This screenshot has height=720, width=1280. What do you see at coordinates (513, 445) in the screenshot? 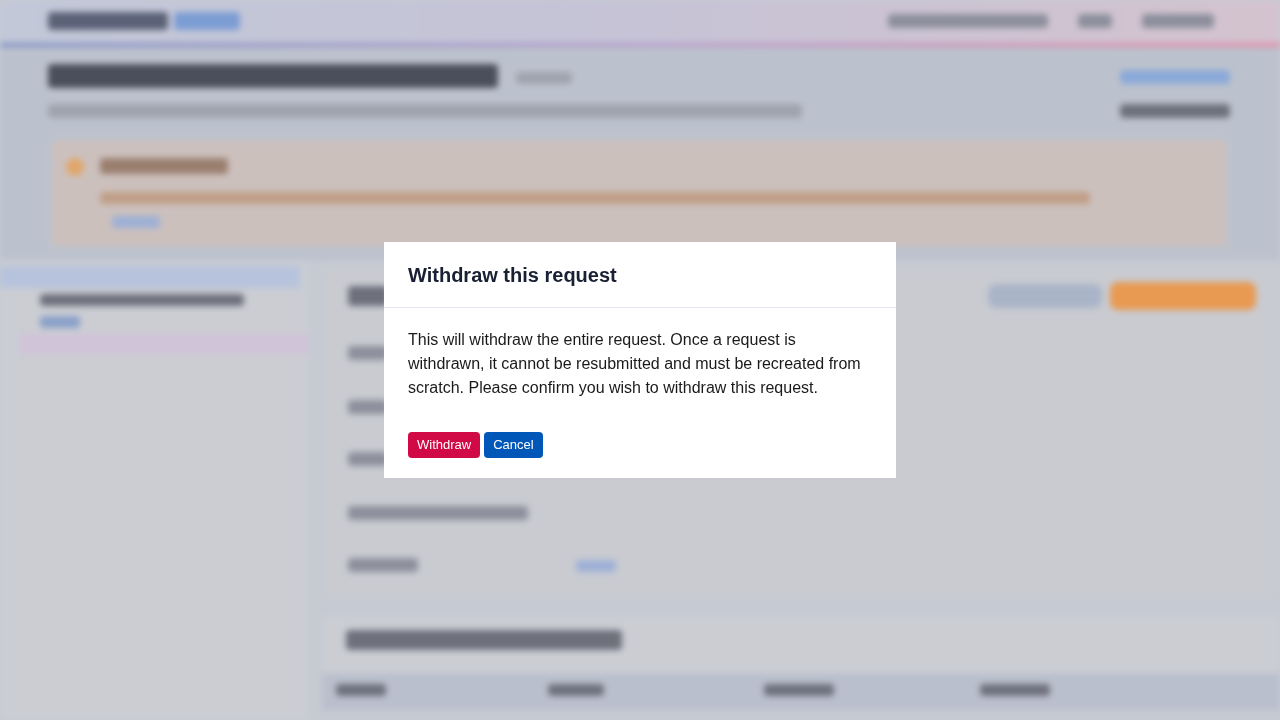
I see `cancel-button: Cancel` at bounding box center [513, 445].